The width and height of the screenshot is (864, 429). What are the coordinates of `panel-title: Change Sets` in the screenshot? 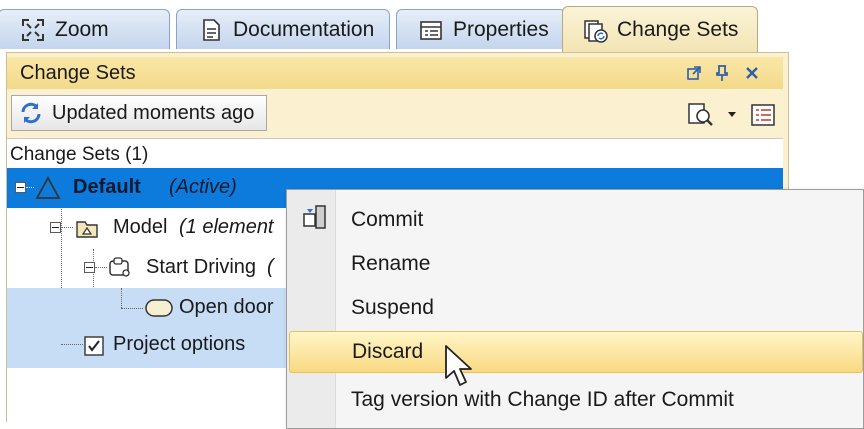 It's located at (78, 72).